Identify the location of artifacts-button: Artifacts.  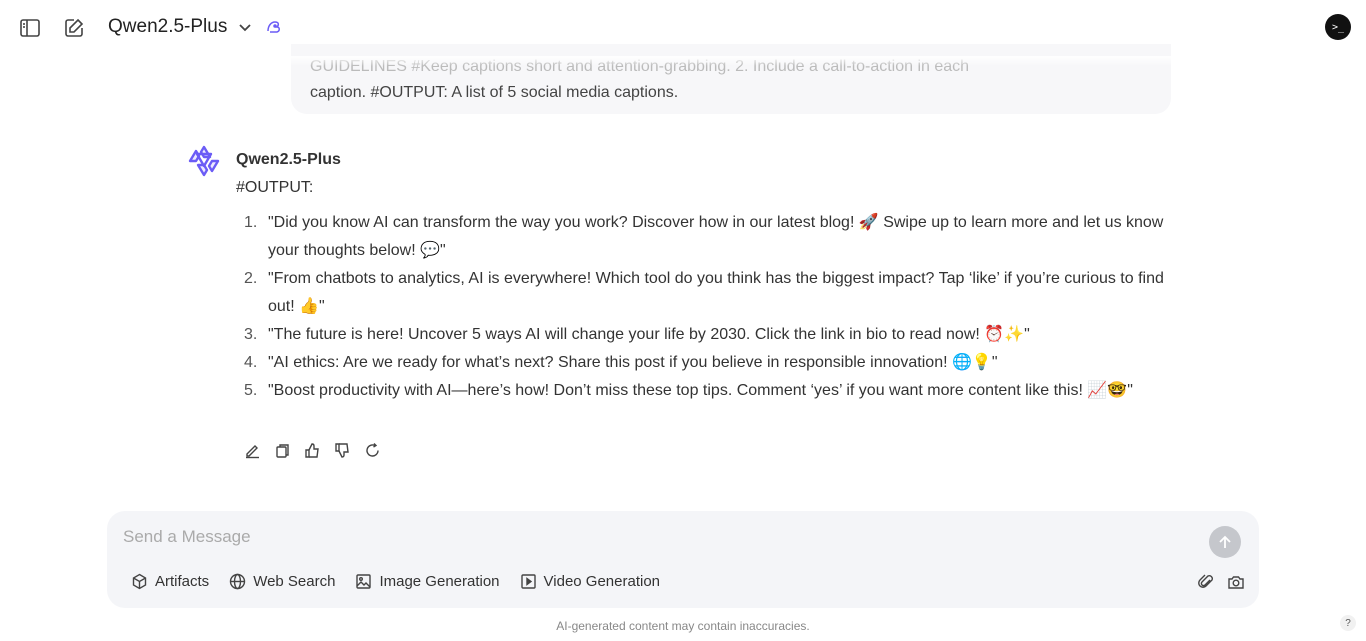
(170, 581).